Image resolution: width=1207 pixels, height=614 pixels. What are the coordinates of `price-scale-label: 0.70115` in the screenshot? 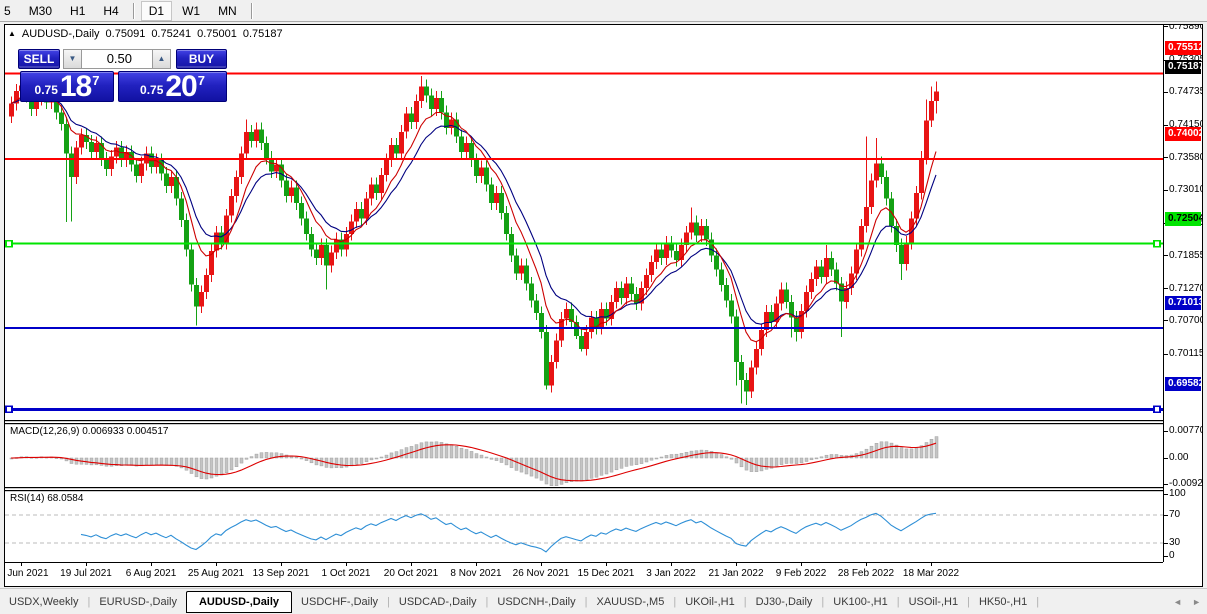 It's located at (1185, 354).